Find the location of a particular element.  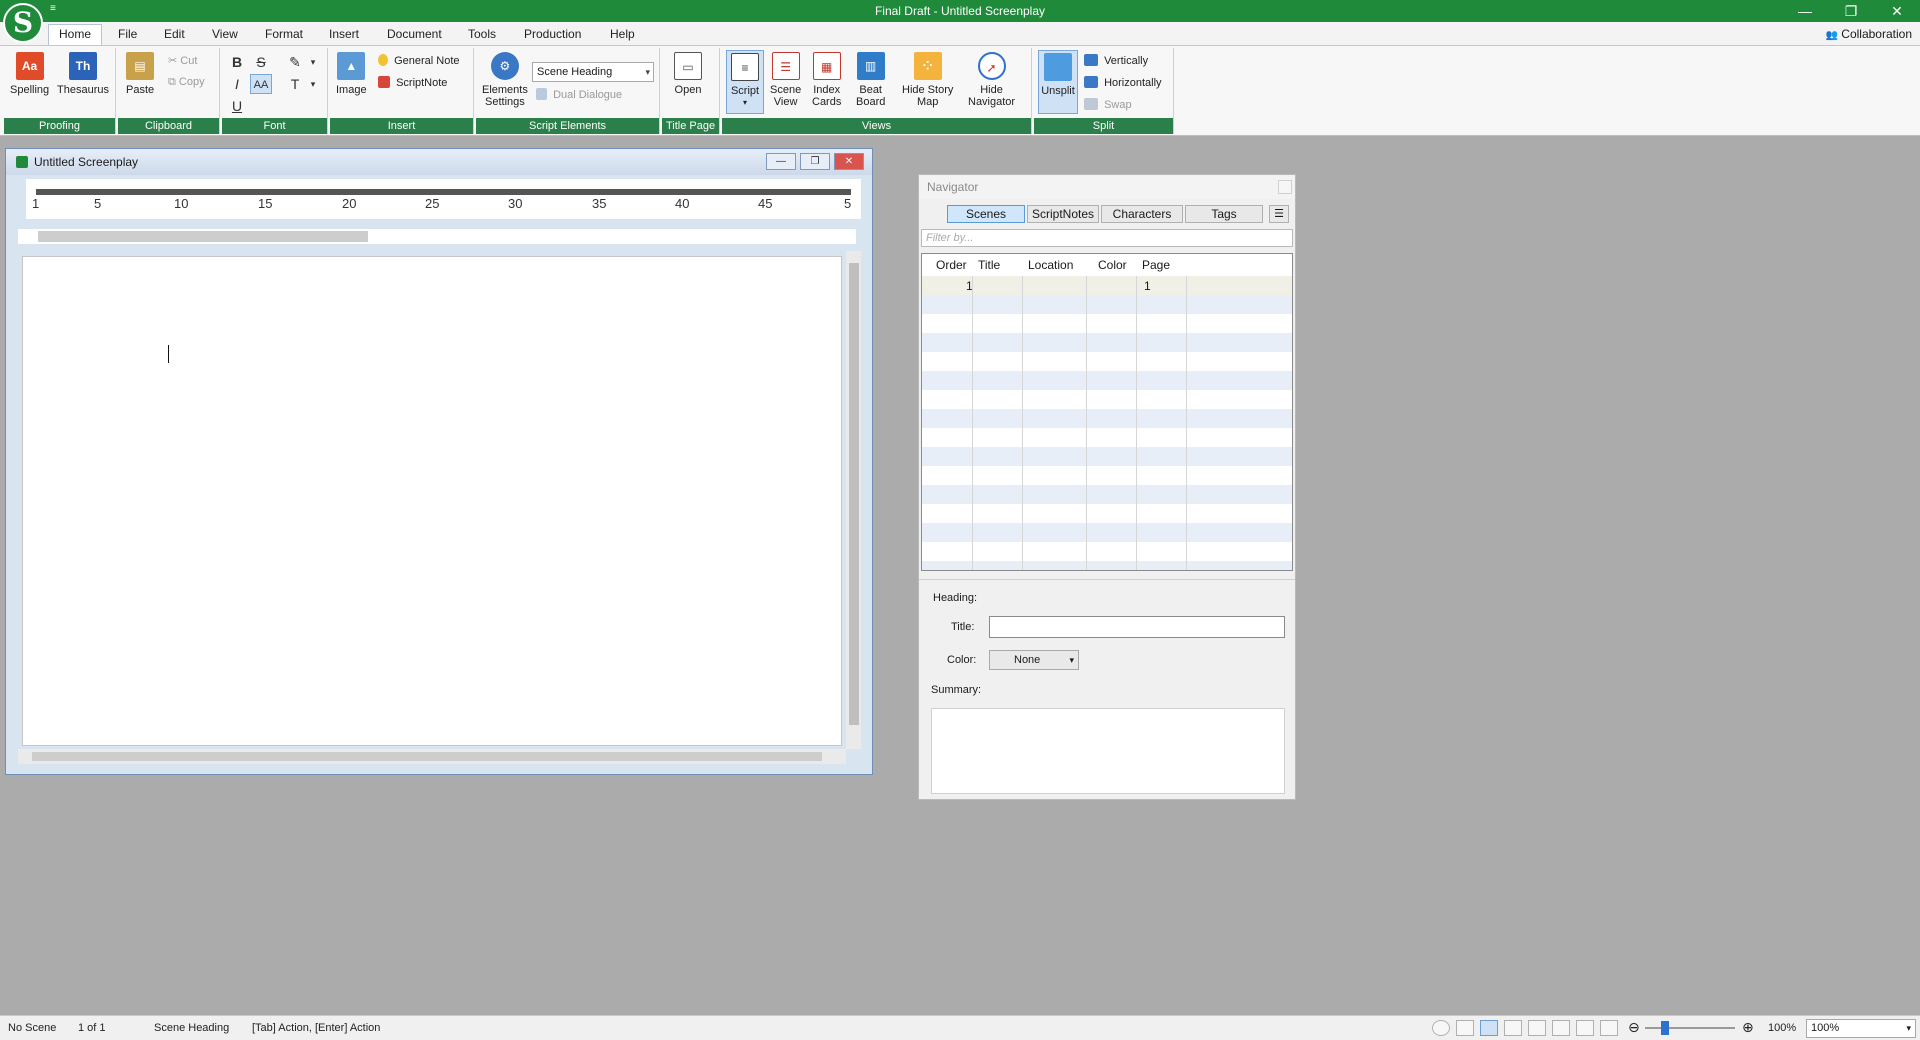

scriptnote-button: ScriptNote is located at coordinates (412, 82).